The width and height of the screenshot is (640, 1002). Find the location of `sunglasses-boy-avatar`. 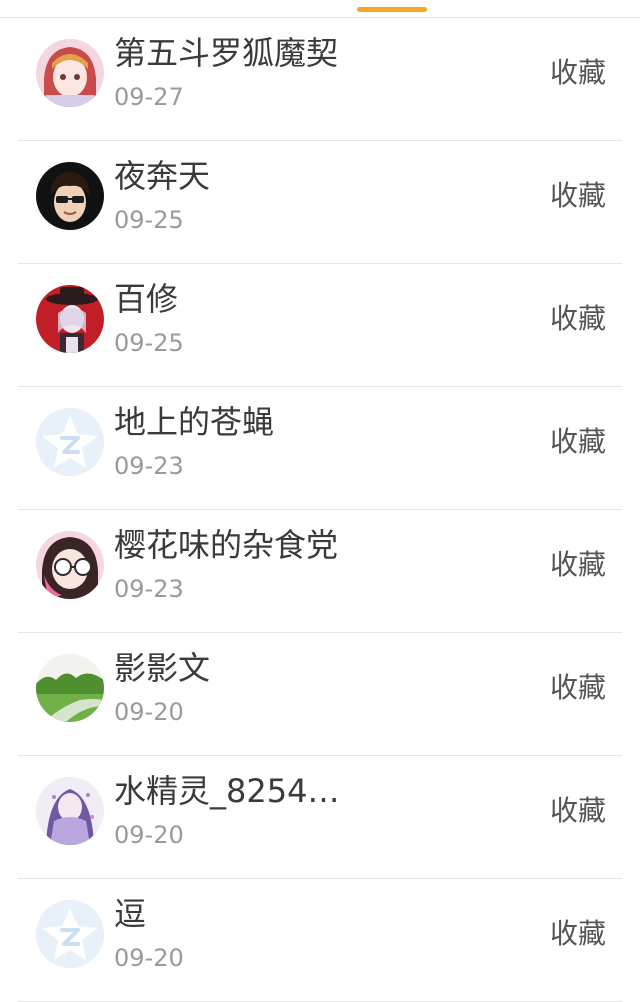

sunglasses-boy-avatar is located at coordinates (70, 196).